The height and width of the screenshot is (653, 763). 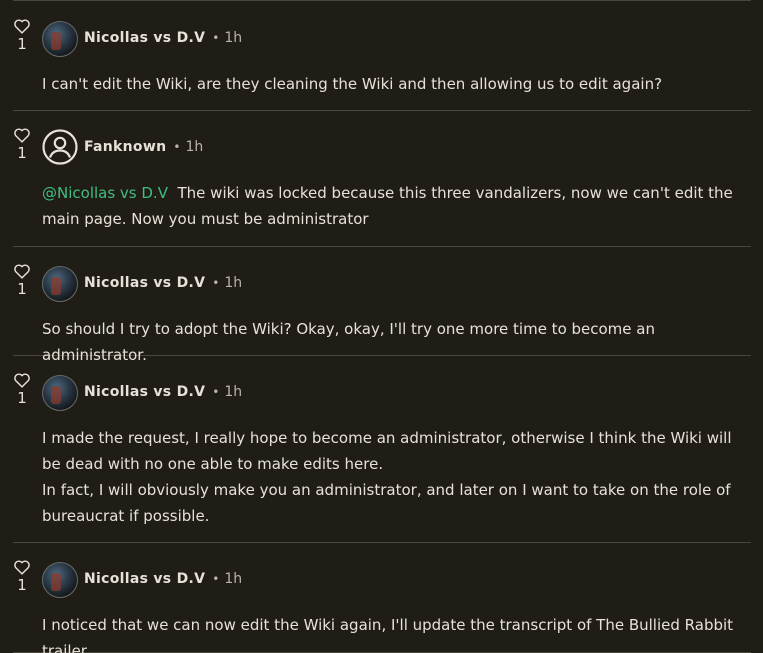 I want to click on user-mention: @Nicollas vs D.V, so click(x=105, y=193).